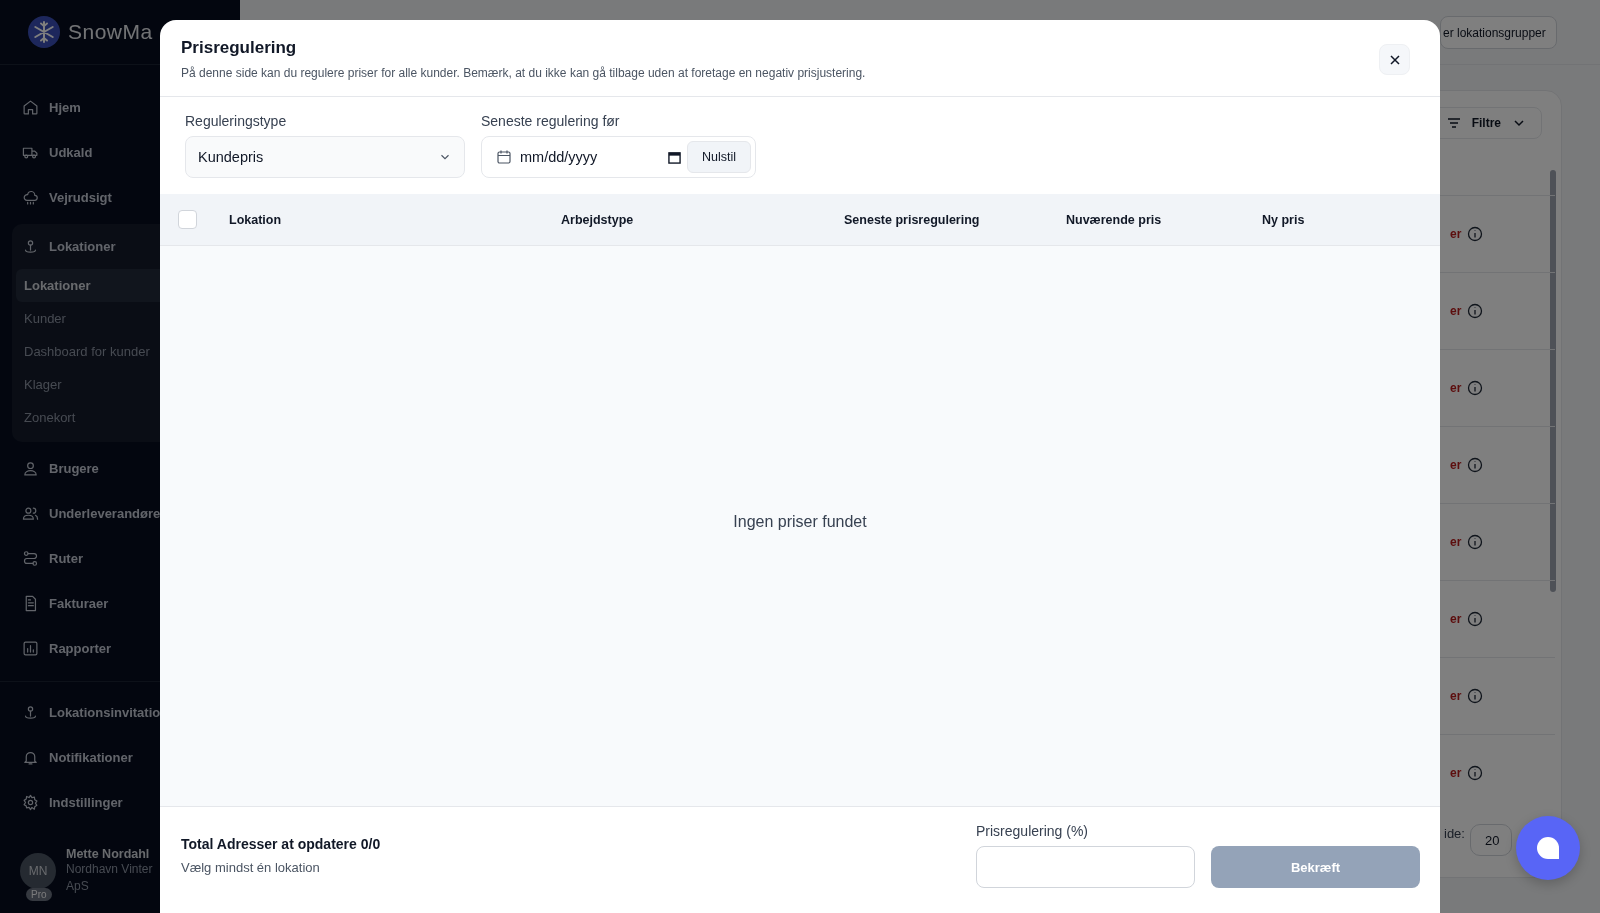  What do you see at coordinates (524, 73) in the screenshot?
I see `modal-description: På denne side kan du regulere priser for alle kunder. Bemærk, at du ikke kan gå tilbage uden at foretage en negativ prisjustering.` at bounding box center [524, 73].